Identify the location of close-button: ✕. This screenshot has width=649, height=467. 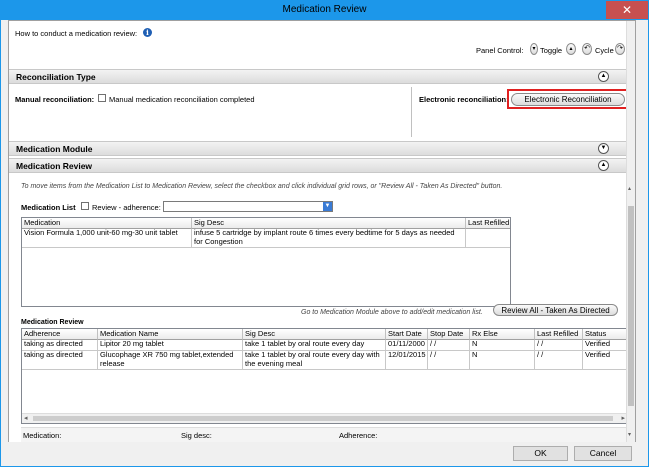
(627, 10).